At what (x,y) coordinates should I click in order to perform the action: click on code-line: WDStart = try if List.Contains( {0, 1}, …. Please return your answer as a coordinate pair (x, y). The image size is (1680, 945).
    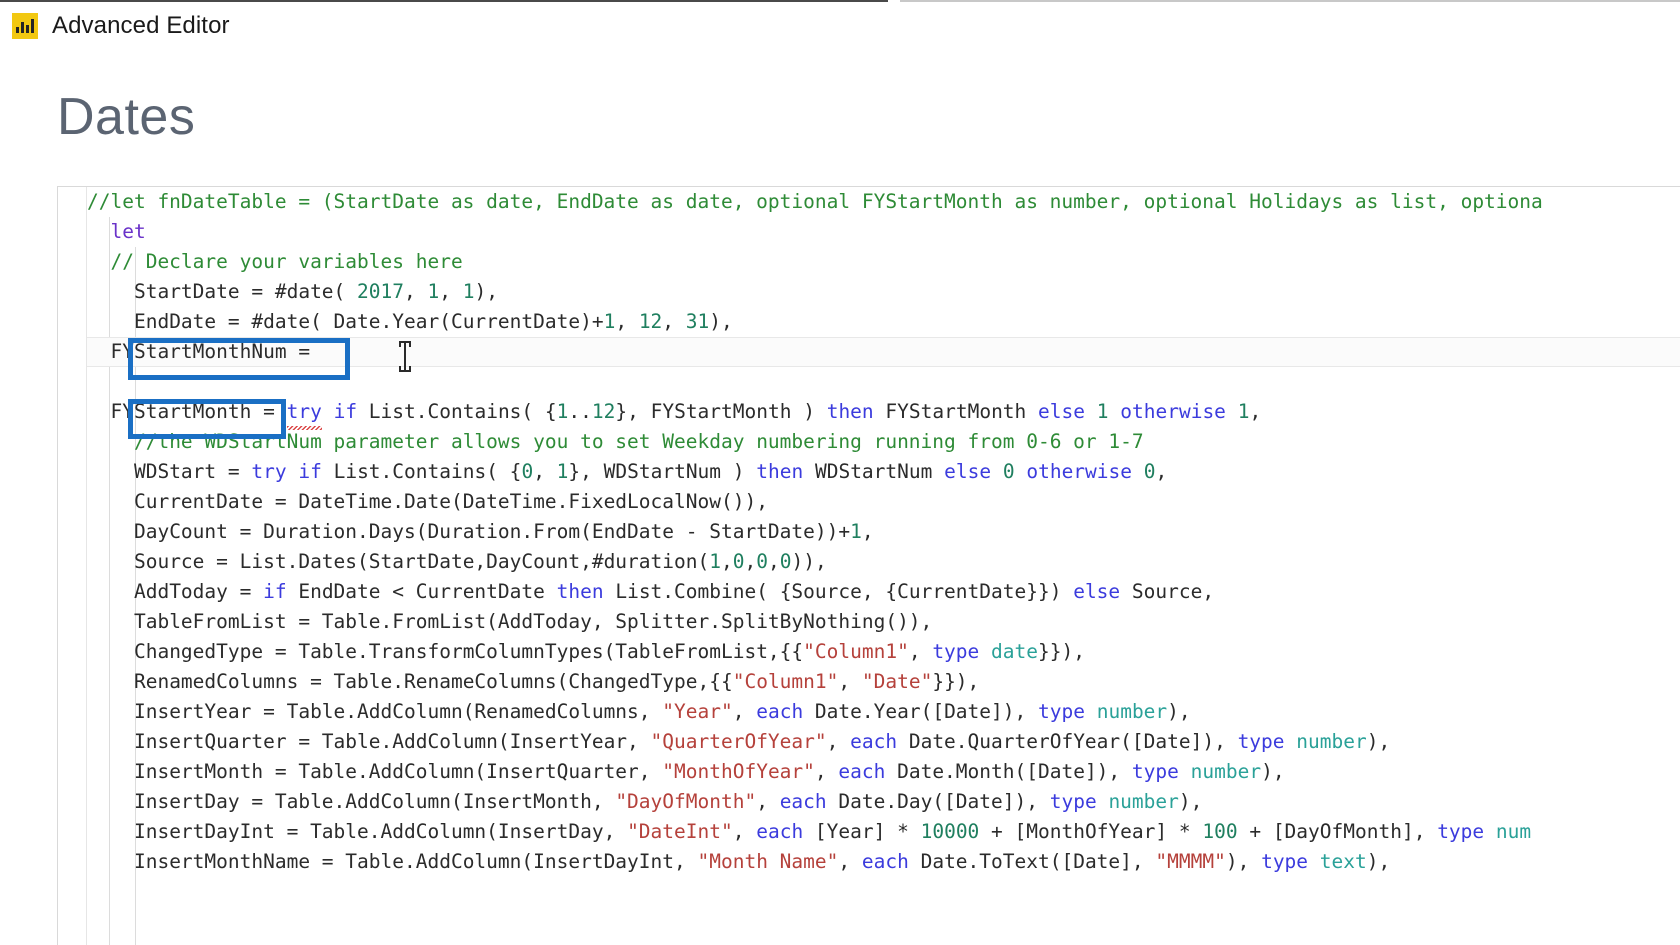
    Looking at the image, I should click on (650, 471).